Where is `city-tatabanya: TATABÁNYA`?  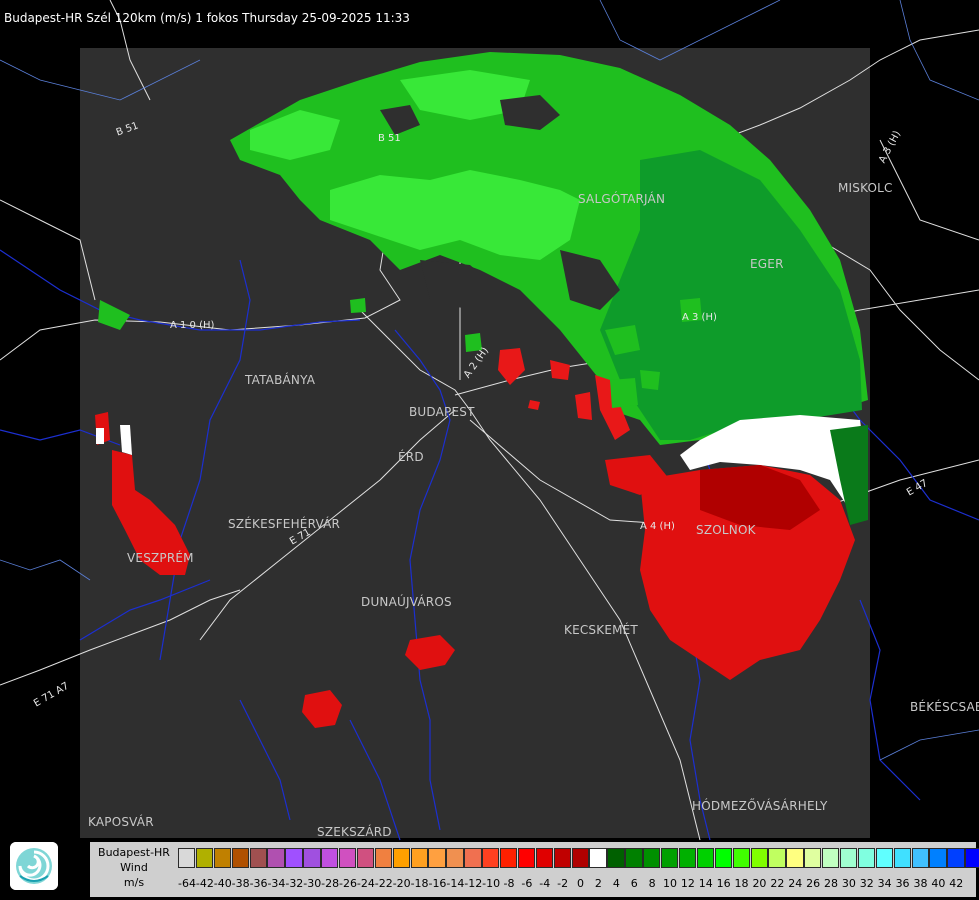 city-tatabanya: TATABÁNYA is located at coordinates (280, 380).